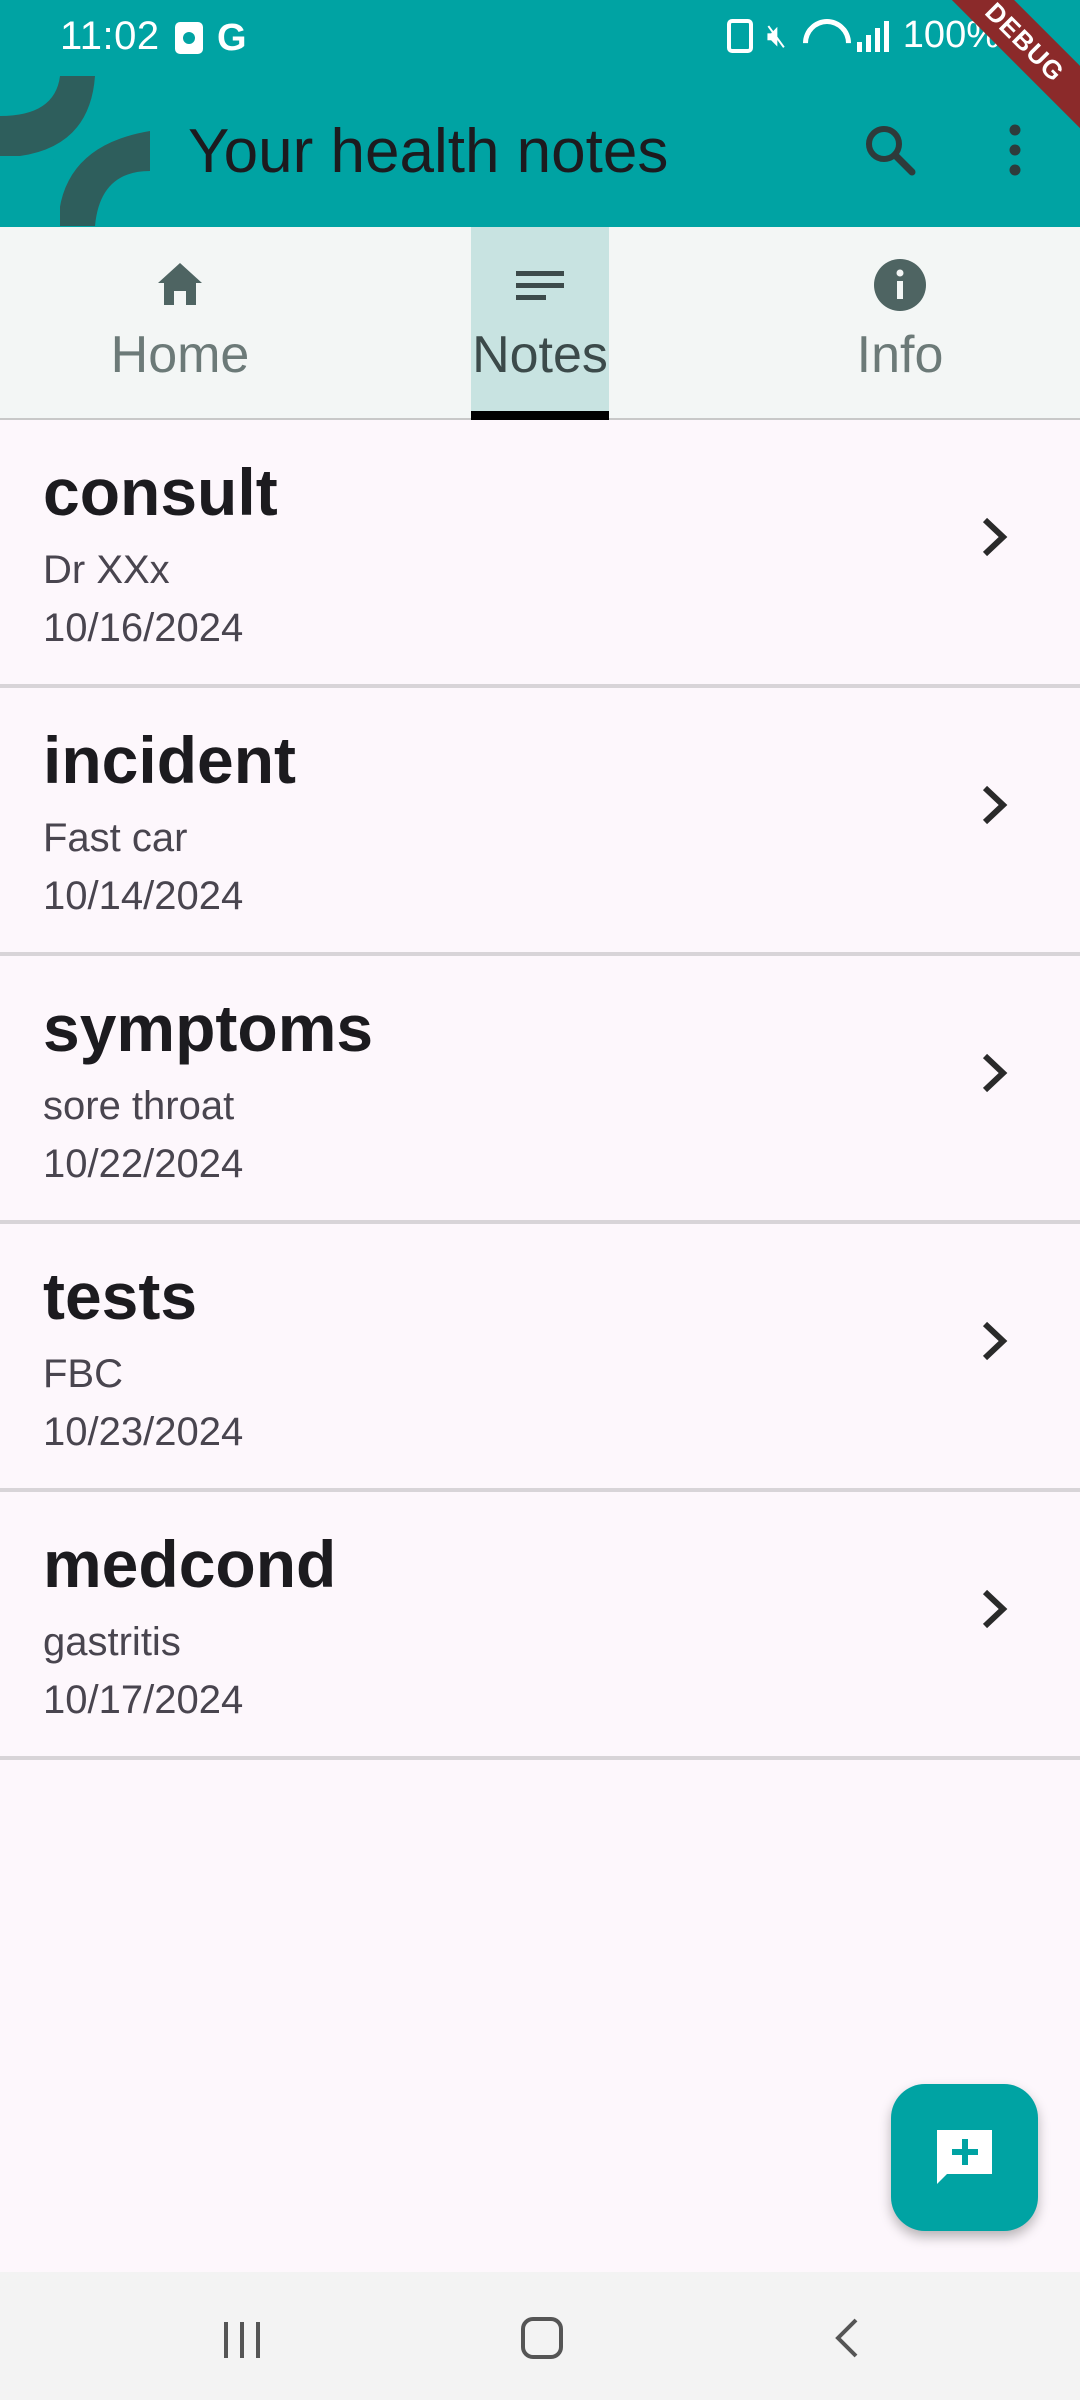 The width and height of the screenshot is (1080, 2400). I want to click on list-item: medcond gastritis 10/17/2024, so click(540, 1626).